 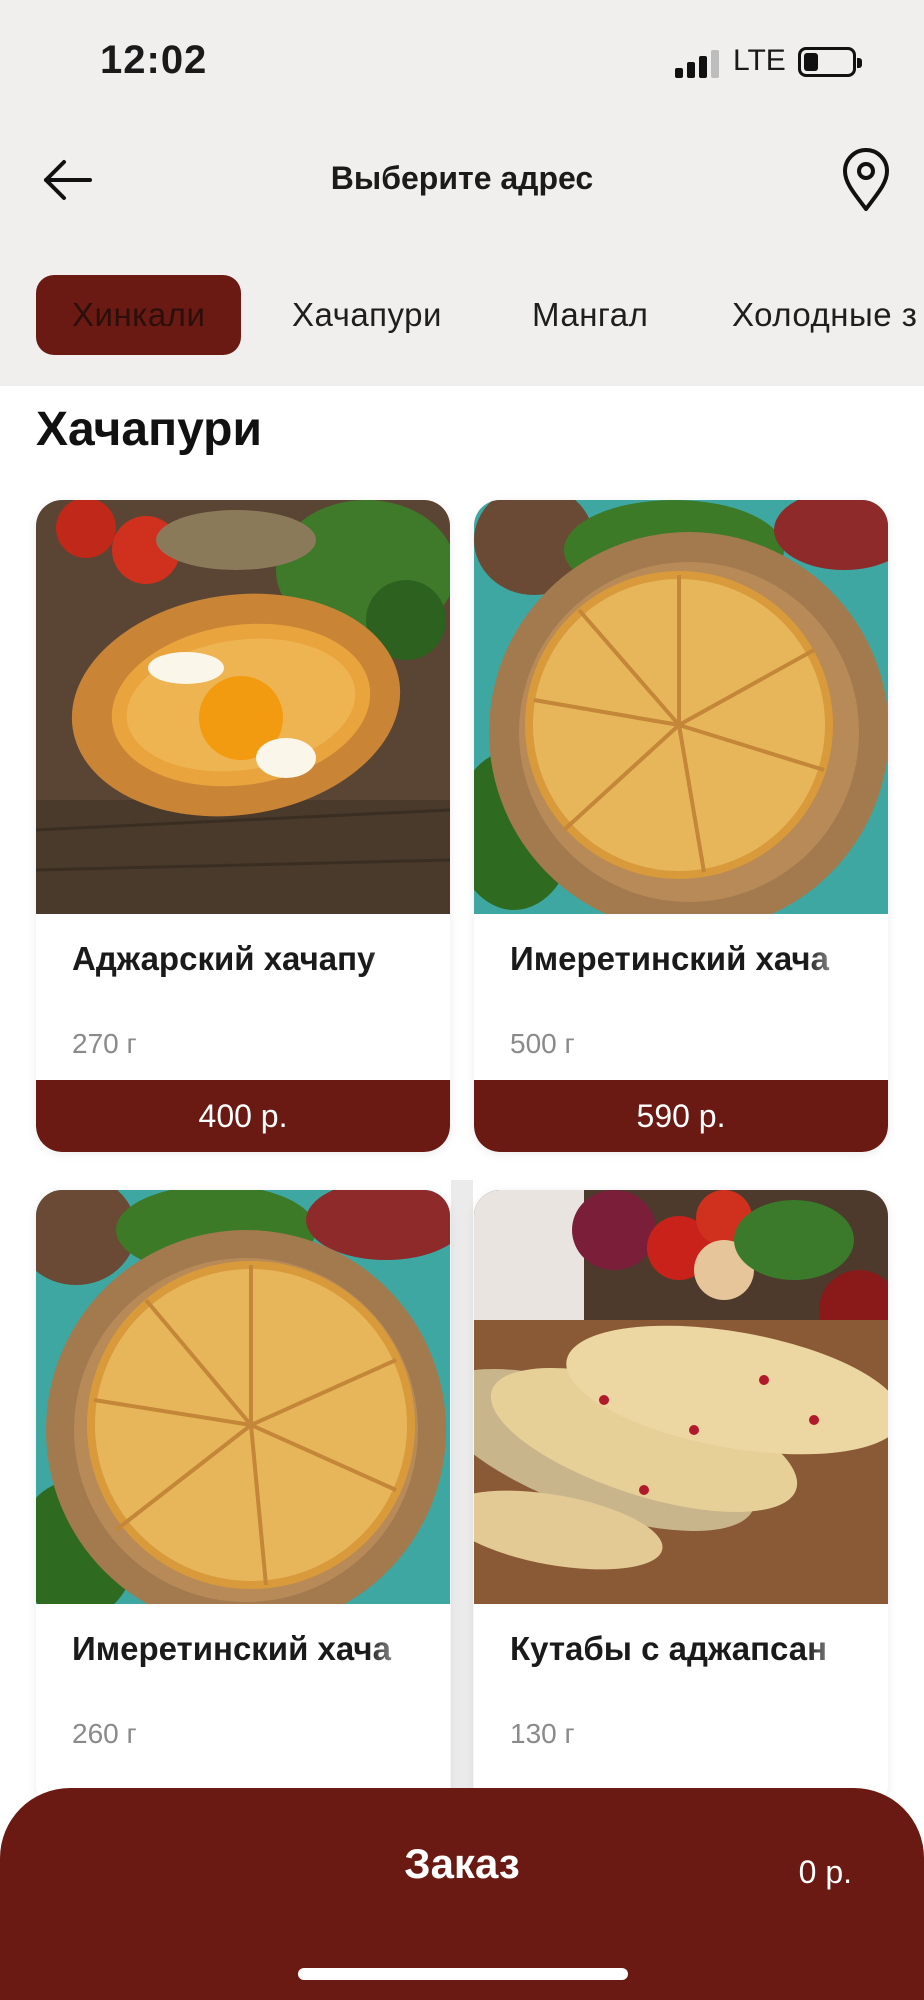 I want to click on order-total: 0 р., so click(x=825, y=1872).